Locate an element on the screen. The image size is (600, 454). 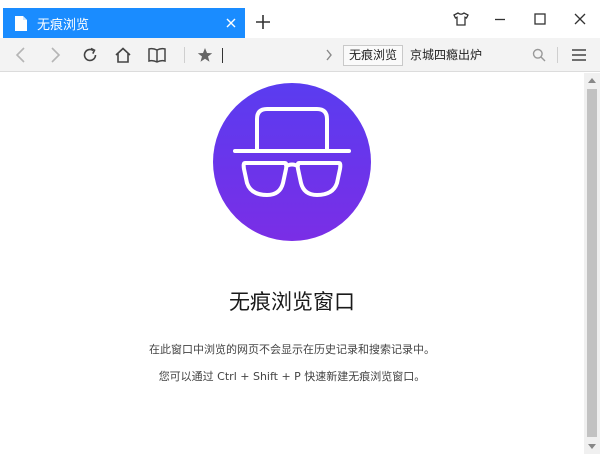
new-tab-button is located at coordinates (263, 22).